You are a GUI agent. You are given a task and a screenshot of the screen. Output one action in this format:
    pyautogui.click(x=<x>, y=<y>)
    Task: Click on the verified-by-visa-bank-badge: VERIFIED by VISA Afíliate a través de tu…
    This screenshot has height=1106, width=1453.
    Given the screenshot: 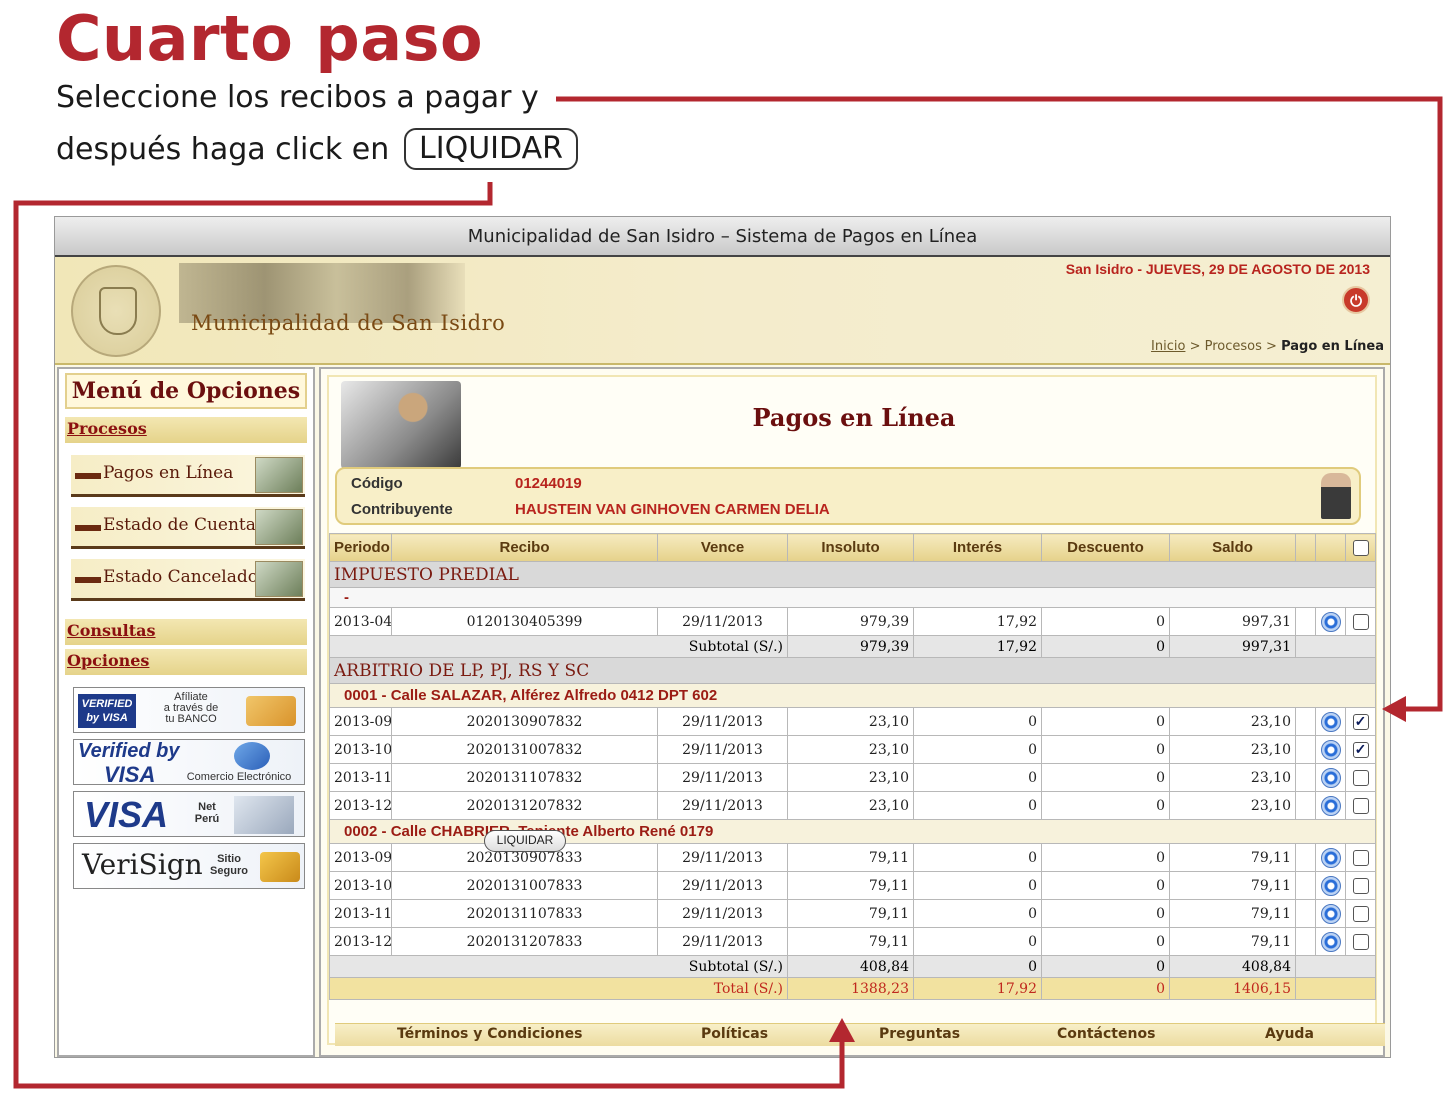 What is the action you would take?
    pyautogui.click(x=189, y=710)
    